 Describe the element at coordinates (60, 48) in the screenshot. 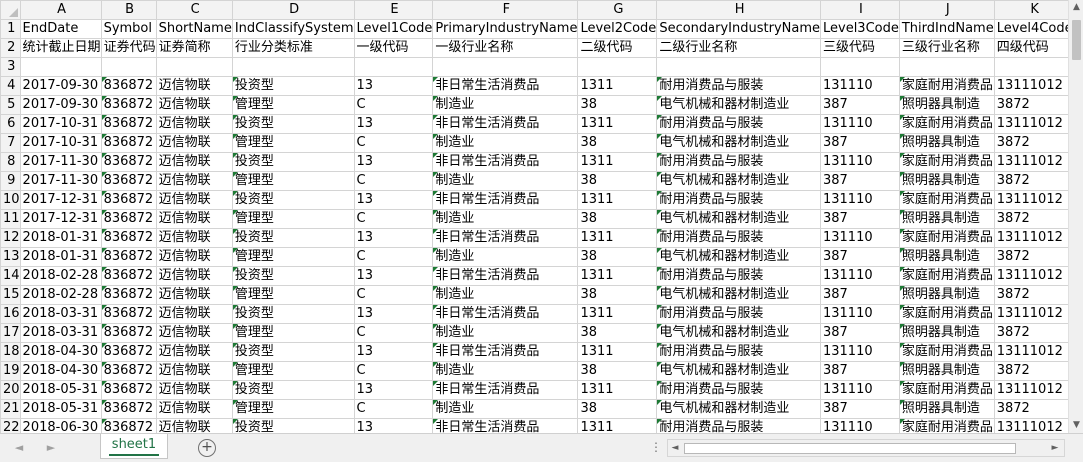

I see `cell: 统计截止日期` at that location.